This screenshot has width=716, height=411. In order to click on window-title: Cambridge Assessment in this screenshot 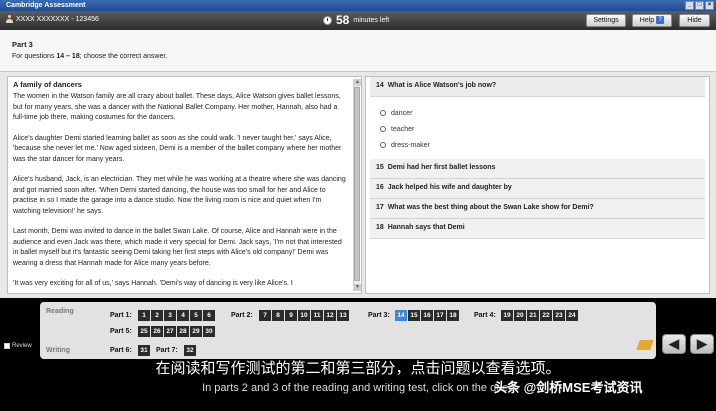, I will do `click(46, 5)`.